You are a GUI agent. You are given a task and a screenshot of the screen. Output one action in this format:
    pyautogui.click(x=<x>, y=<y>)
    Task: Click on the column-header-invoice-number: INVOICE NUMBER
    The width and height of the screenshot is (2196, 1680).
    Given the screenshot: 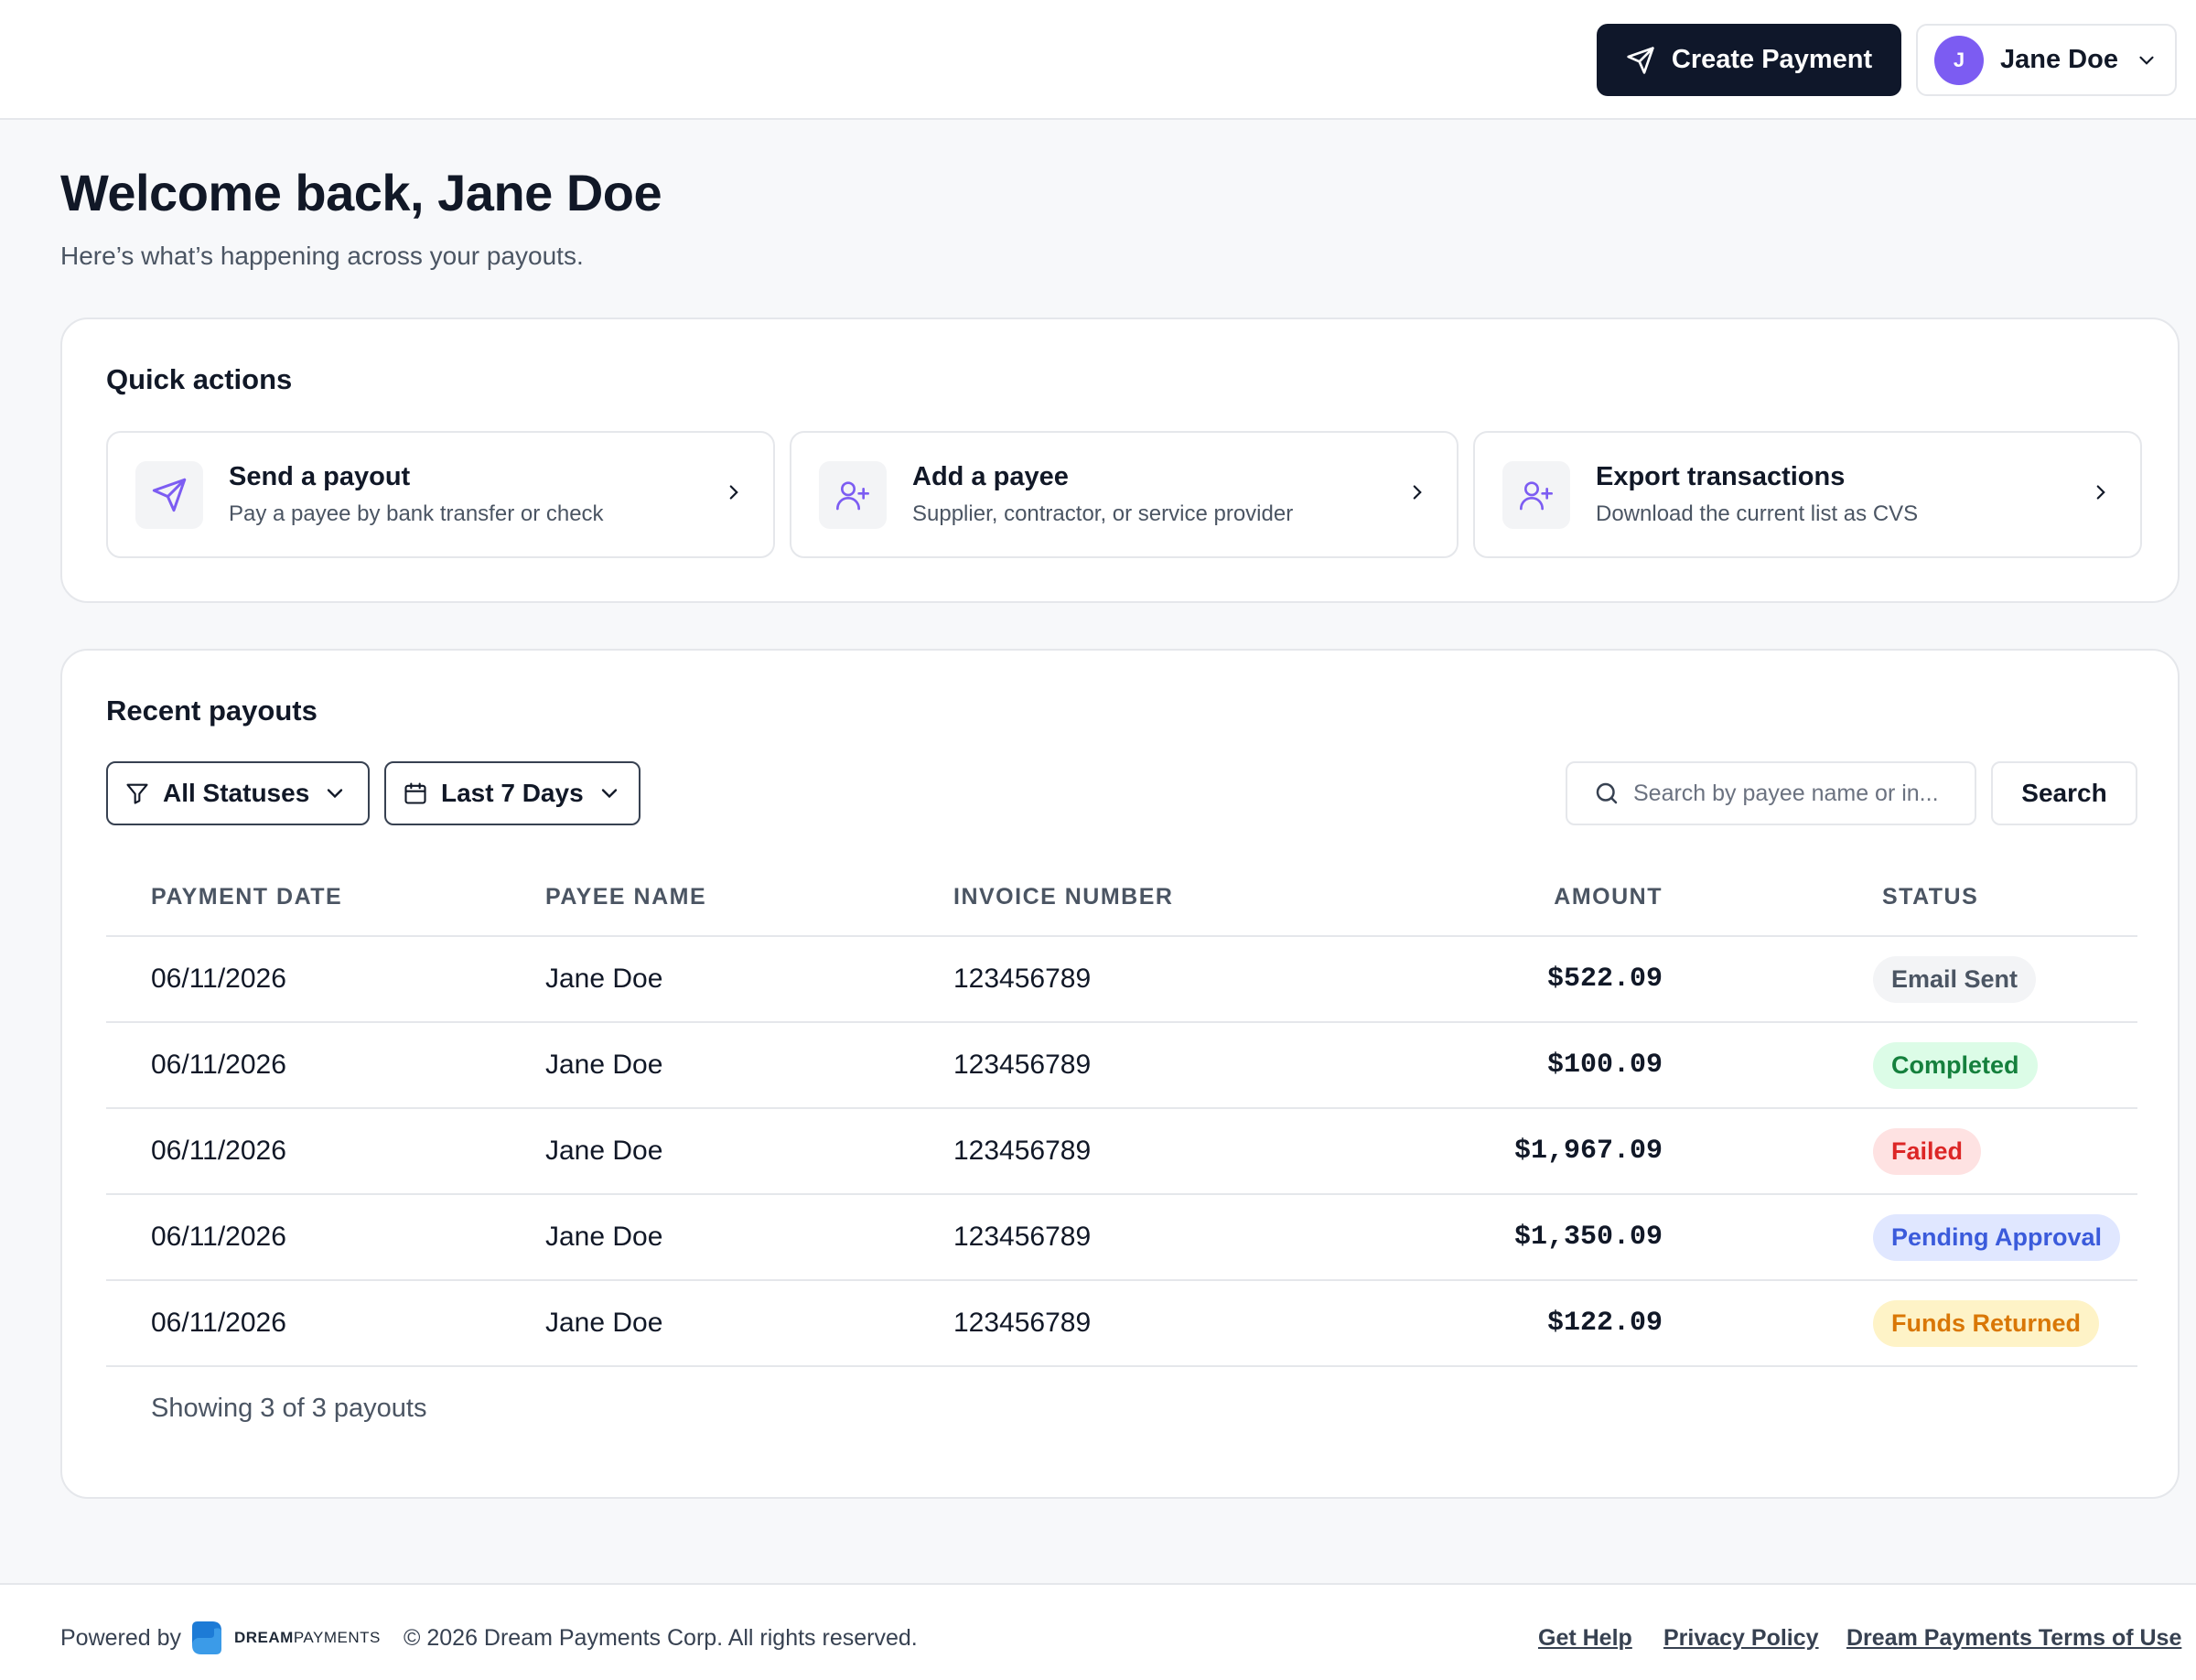 What is the action you would take?
    pyautogui.click(x=1182, y=898)
    